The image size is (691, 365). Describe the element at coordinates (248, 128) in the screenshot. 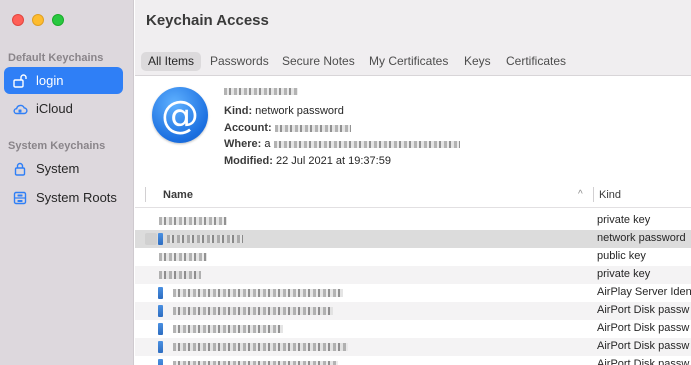

I see `detail-account-label: Account:` at that location.